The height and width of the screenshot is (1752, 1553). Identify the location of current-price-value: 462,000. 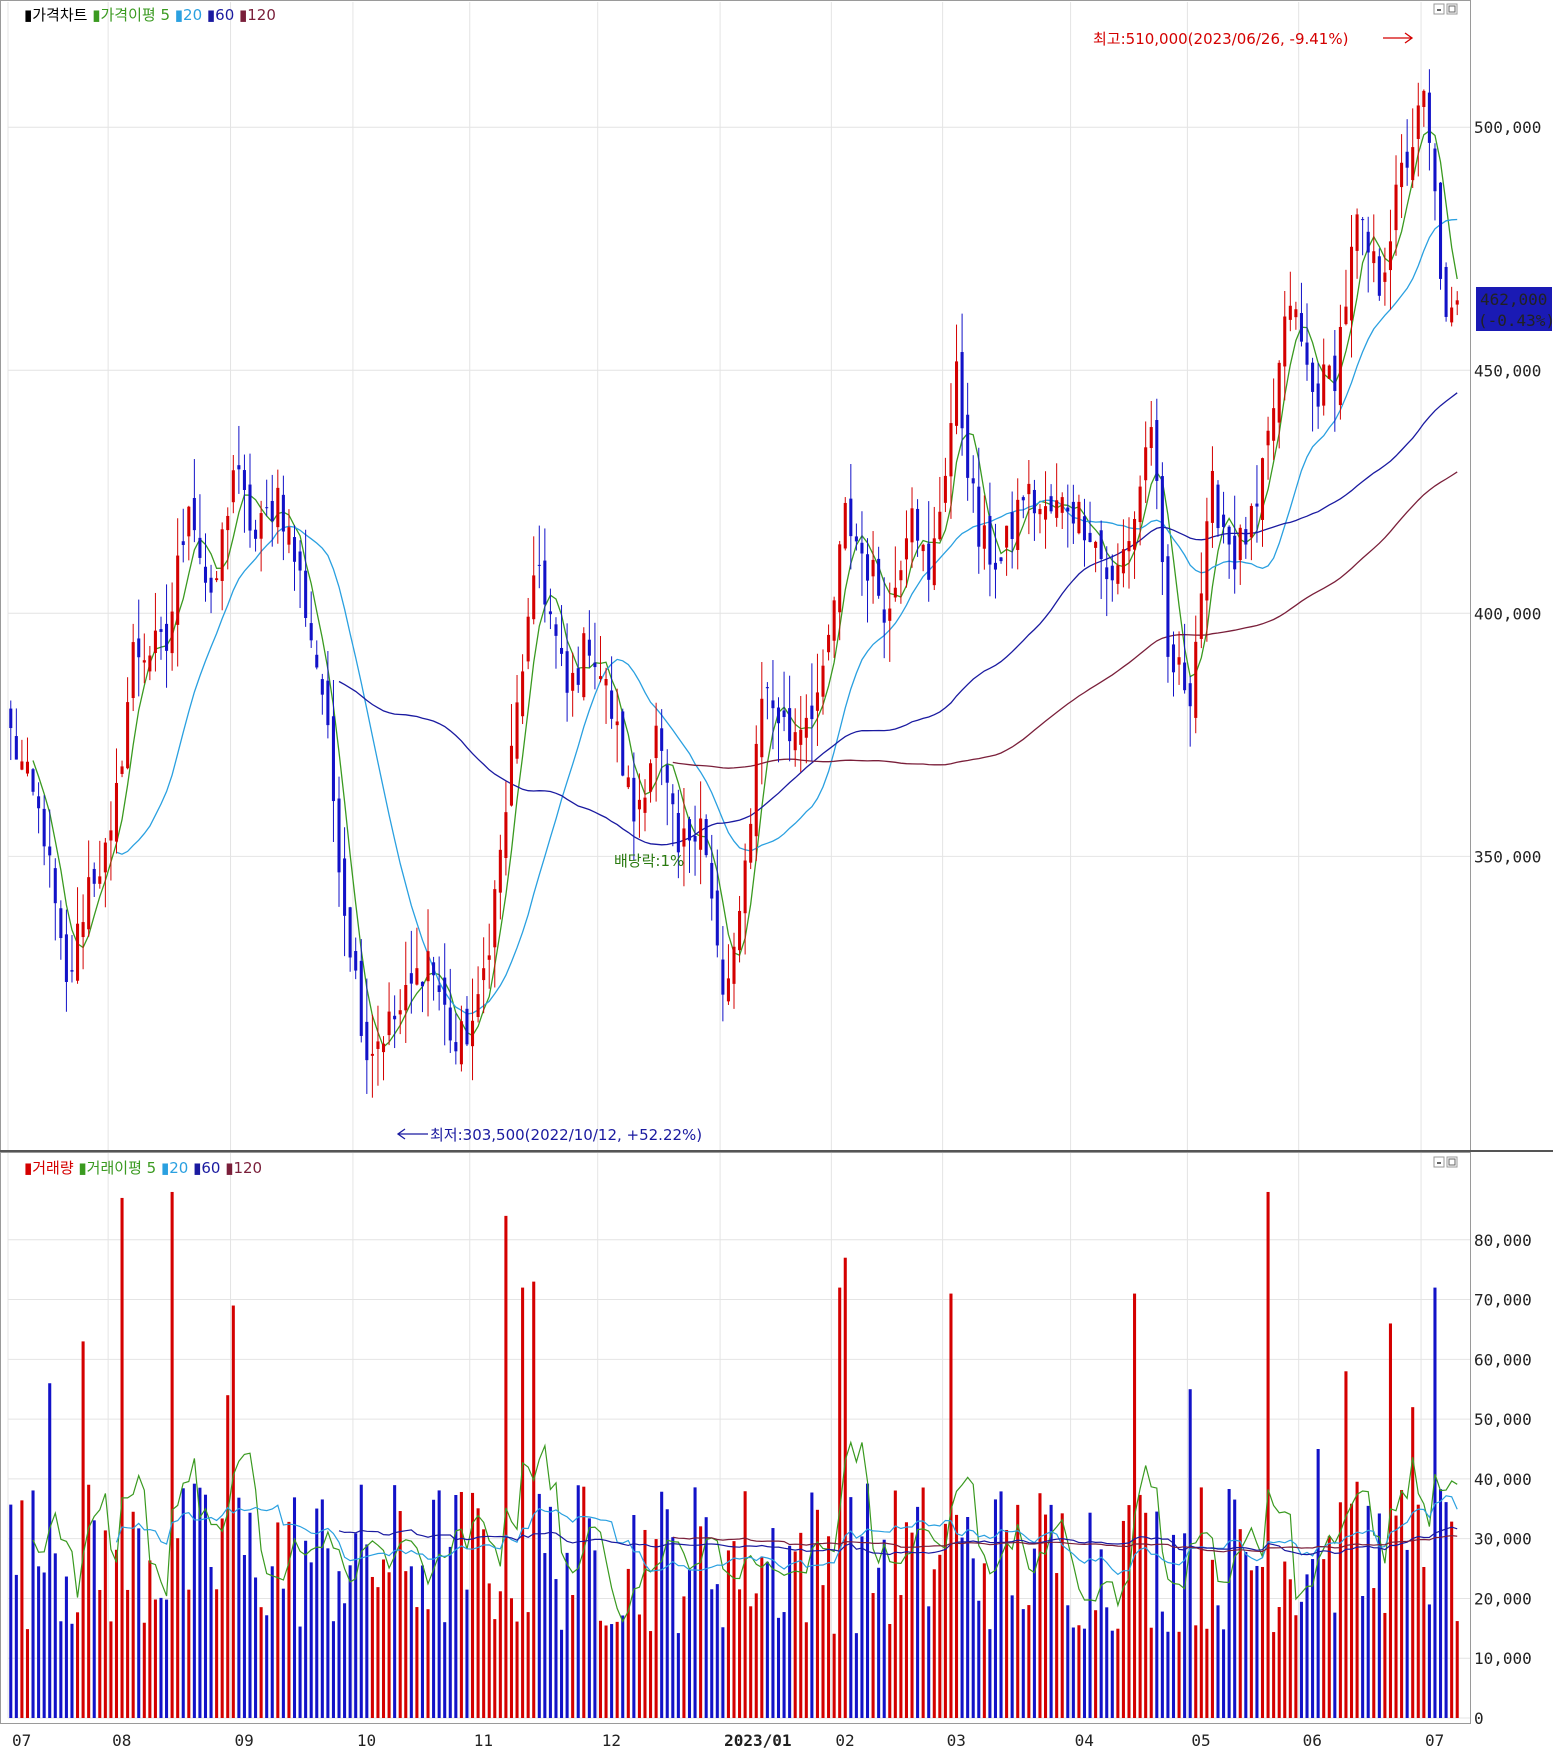
(1513, 299).